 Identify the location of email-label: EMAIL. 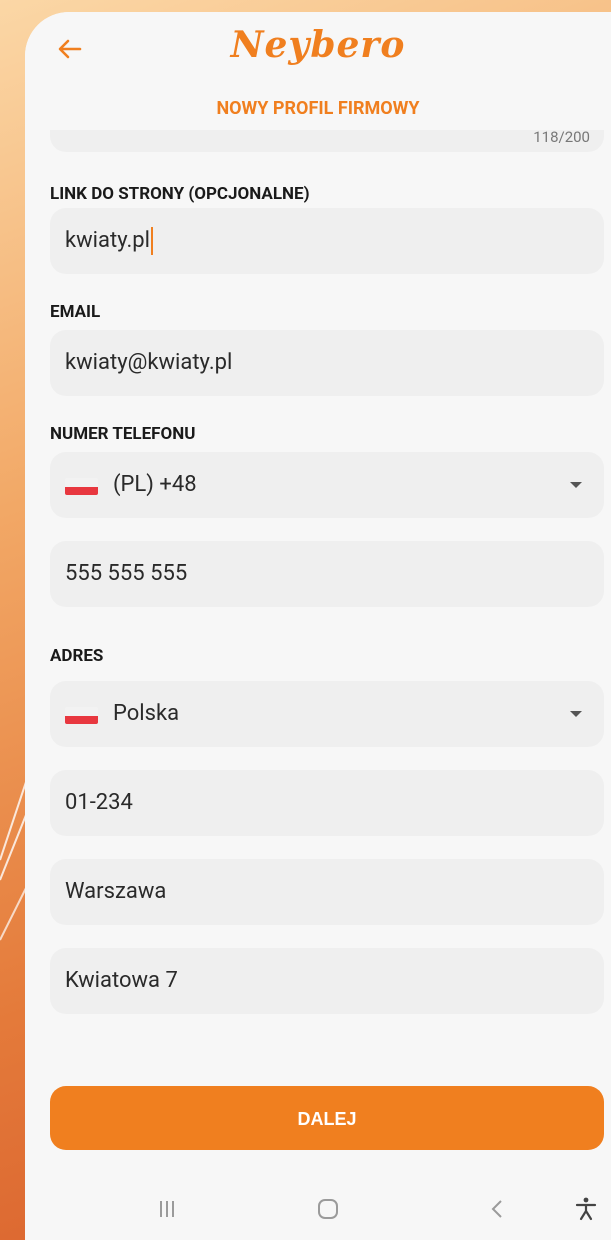
(75, 312).